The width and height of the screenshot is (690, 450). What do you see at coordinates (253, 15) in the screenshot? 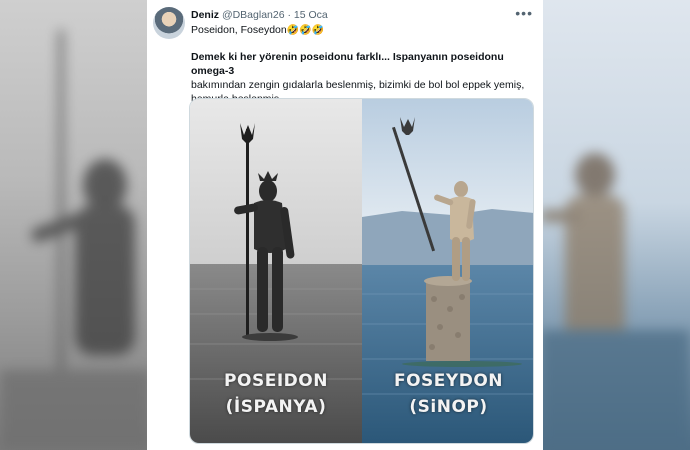
I see `user-handle: @DBaglan26` at bounding box center [253, 15].